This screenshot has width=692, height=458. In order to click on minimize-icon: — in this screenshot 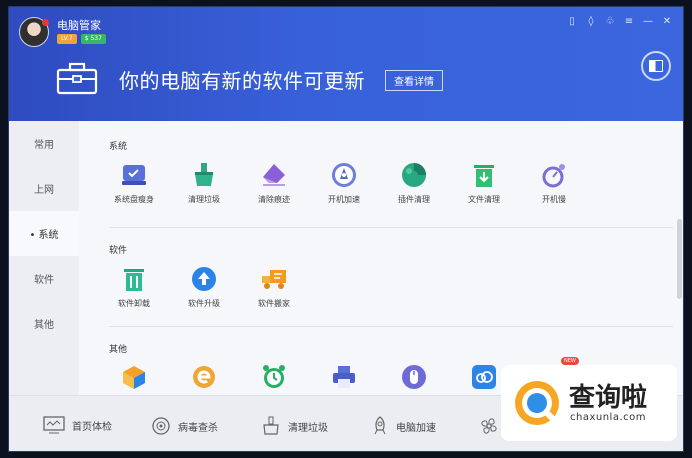, I will do `click(648, 21)`.